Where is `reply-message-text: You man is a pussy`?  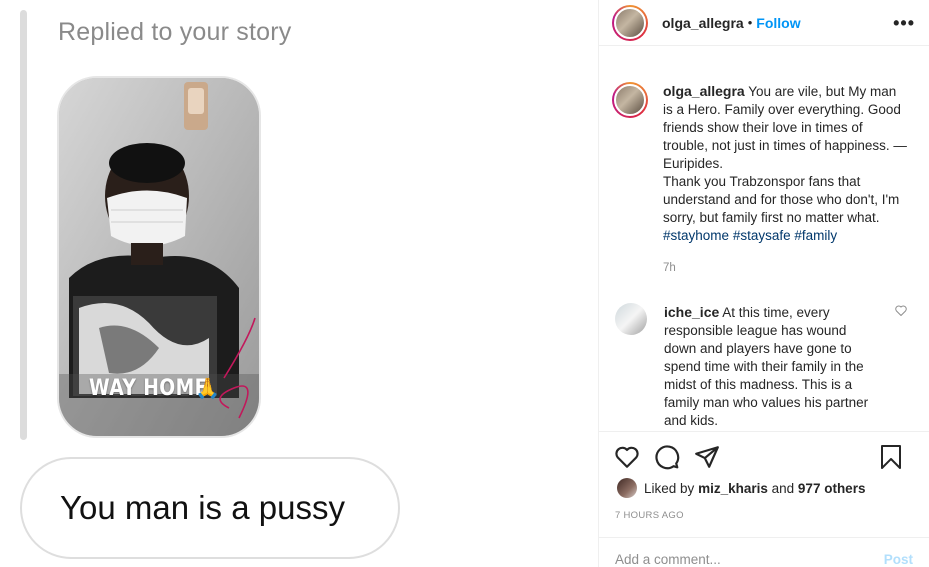
reply-message-text: You man is a pussy is located at coordinates (202, 507).